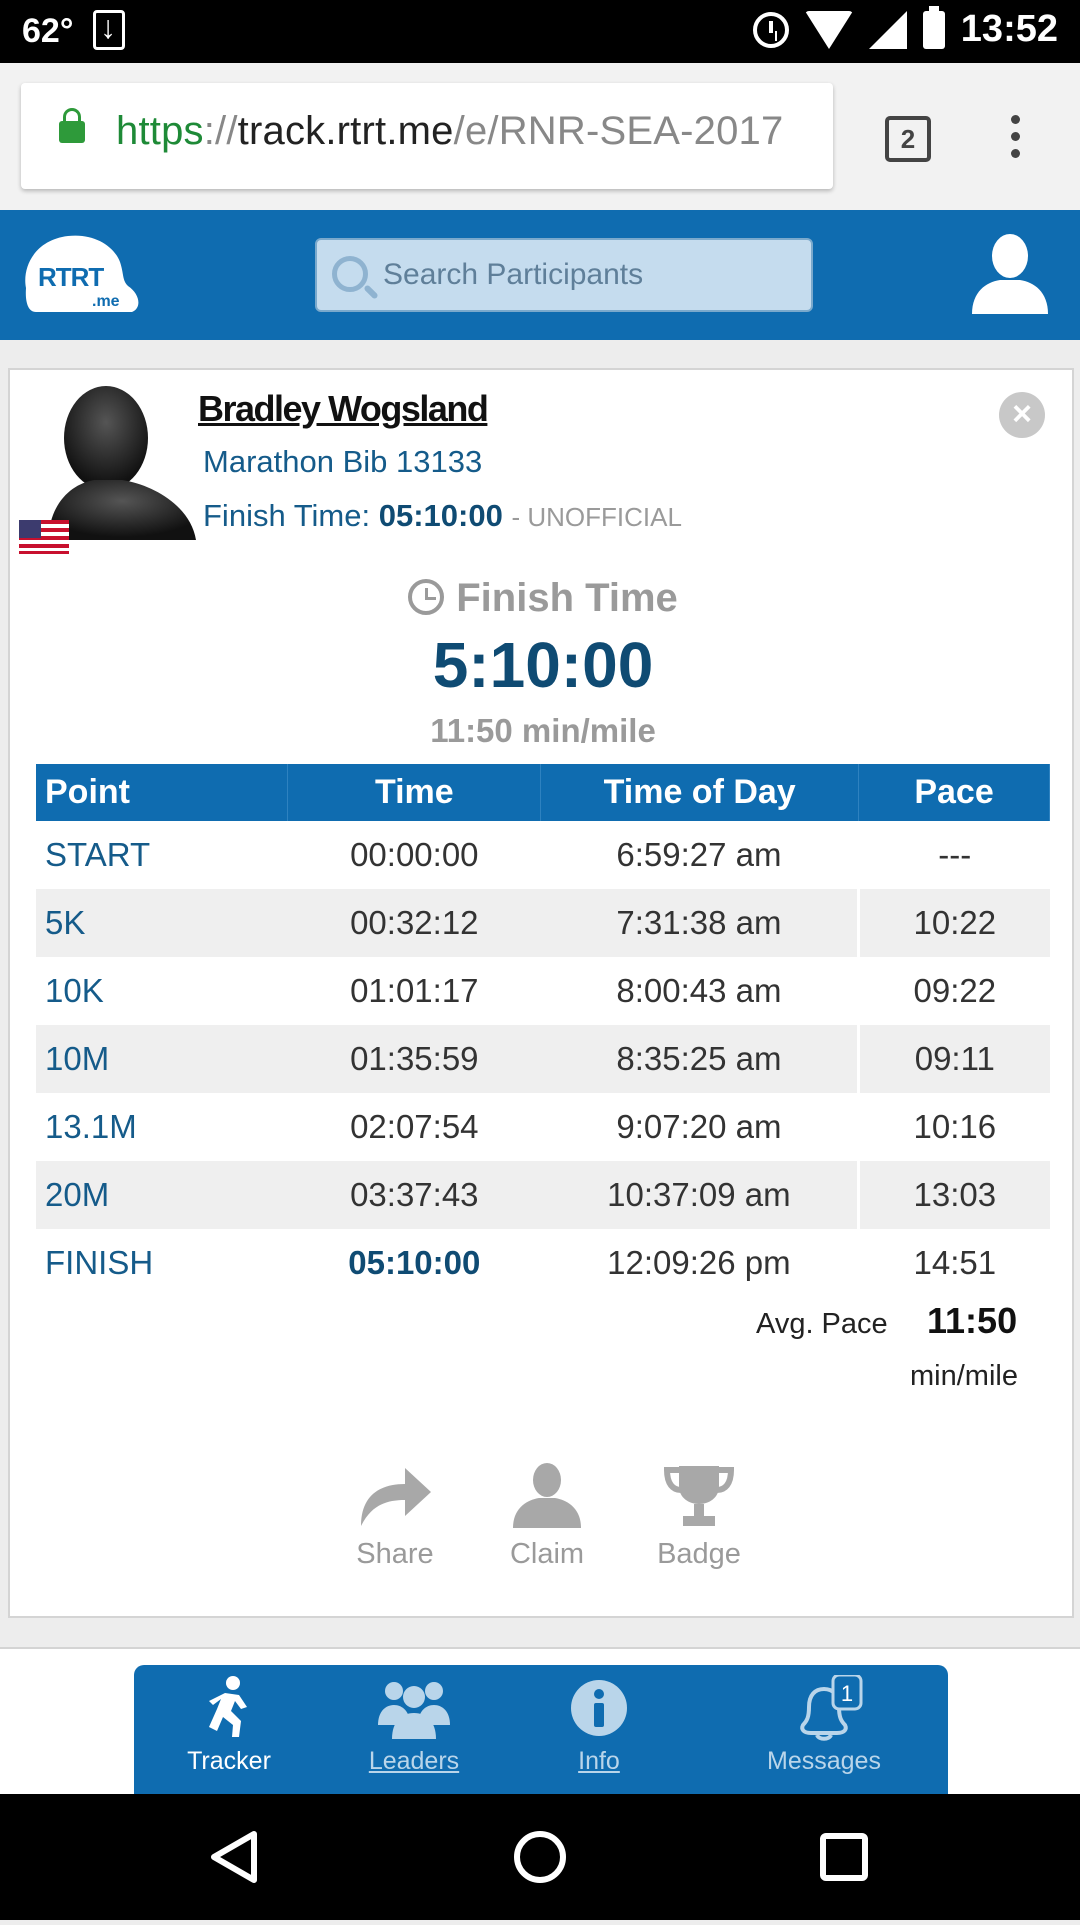 Image resolution: width=1080 pixels, height=1925 pixels. What do you see at coordinates (414, 854) in the screenshot?
I see `split-time: 00:00:00` at bounding box center [414, 854].